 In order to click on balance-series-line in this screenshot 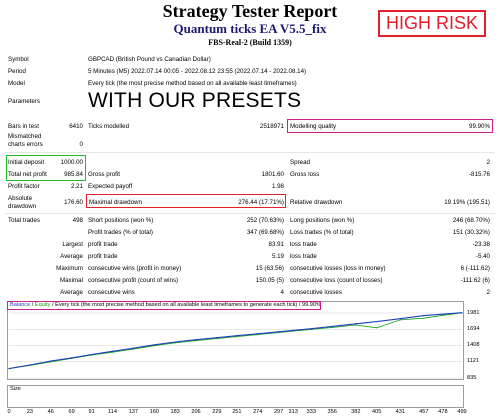, I will do `click(235, 341)`.